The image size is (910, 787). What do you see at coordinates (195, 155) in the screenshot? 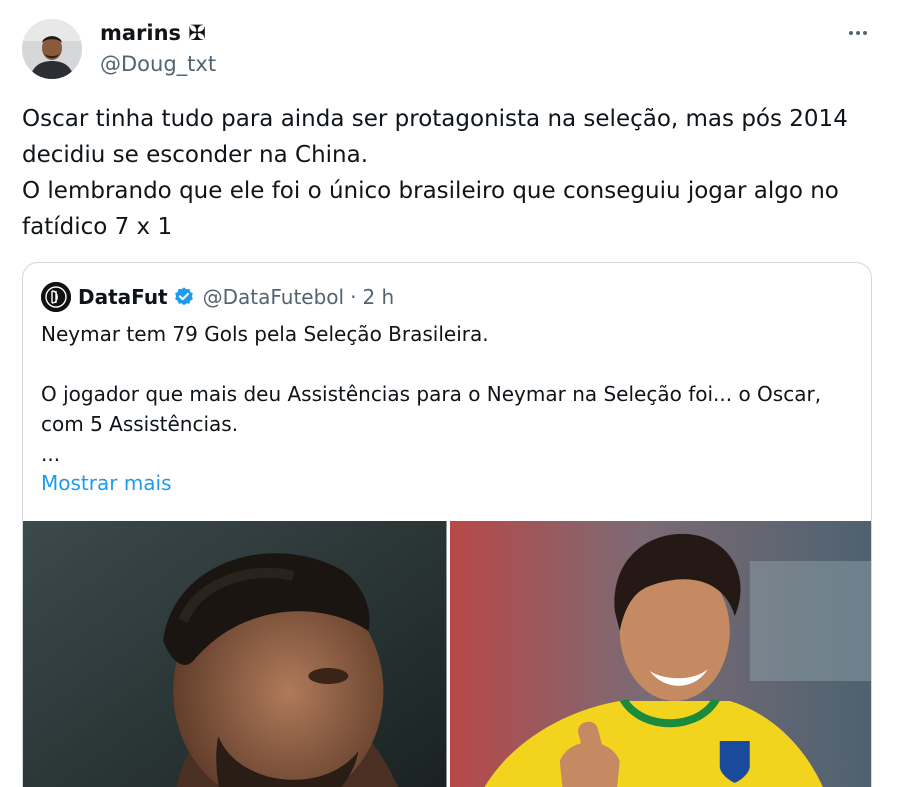
I see `tweet-text-line: decidiu se esconder na China.` at bounding box center [195, 155].